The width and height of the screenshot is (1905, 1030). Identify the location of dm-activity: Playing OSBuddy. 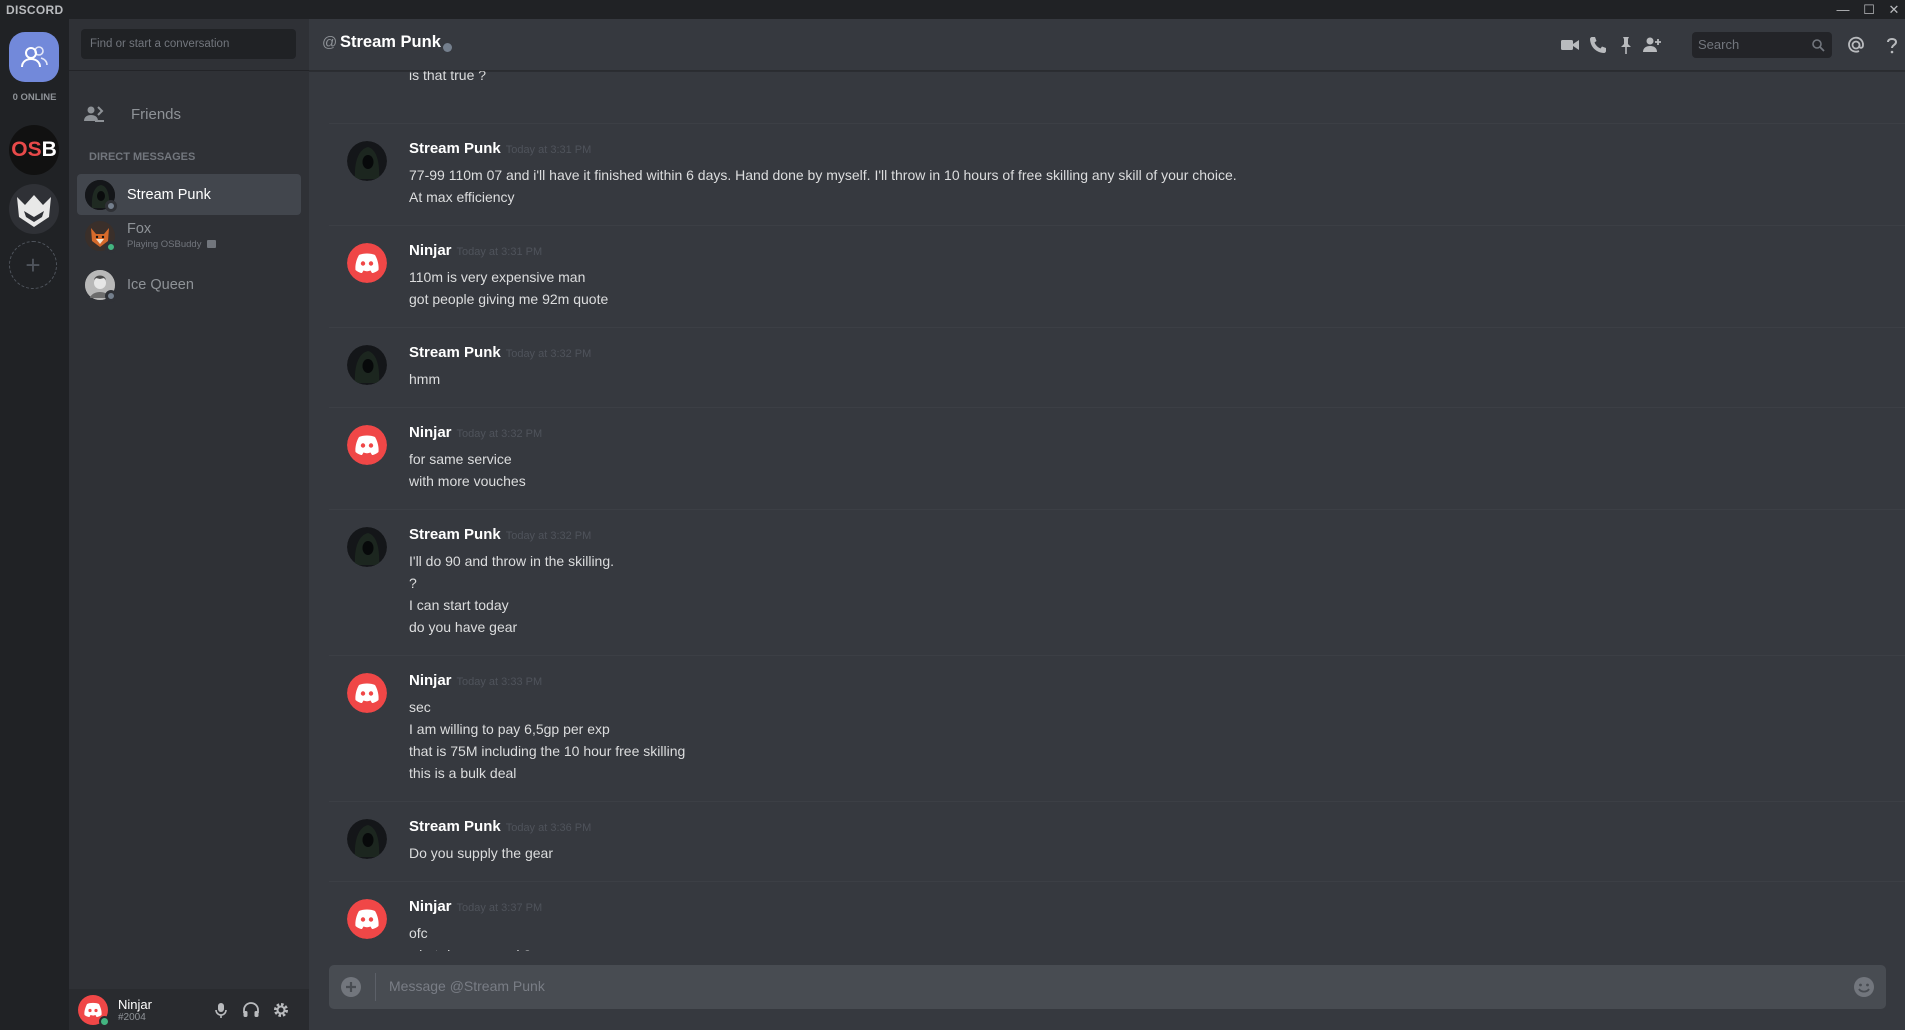
(172, 244).